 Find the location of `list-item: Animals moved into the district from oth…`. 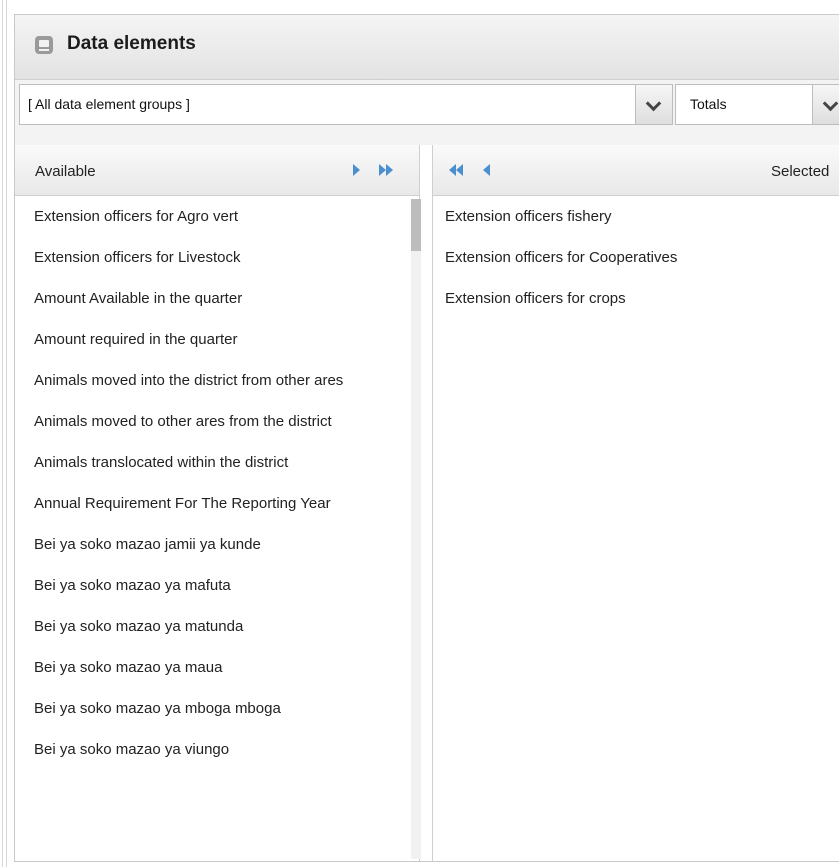

list-item: Animals moved into the district from oth… is located at coordinates (217, 380).